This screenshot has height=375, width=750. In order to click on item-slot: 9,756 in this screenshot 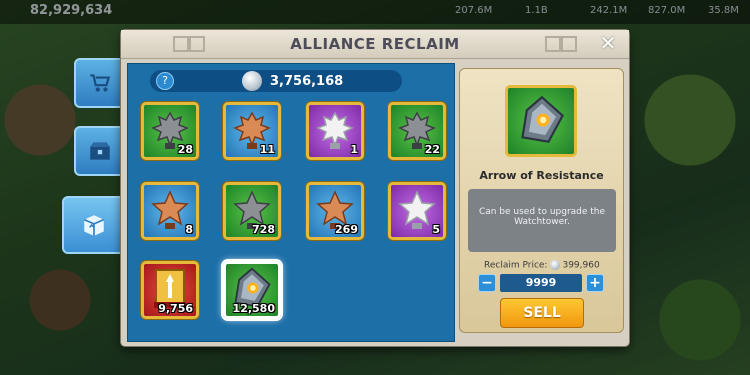, I will do `click(170, 290)`.